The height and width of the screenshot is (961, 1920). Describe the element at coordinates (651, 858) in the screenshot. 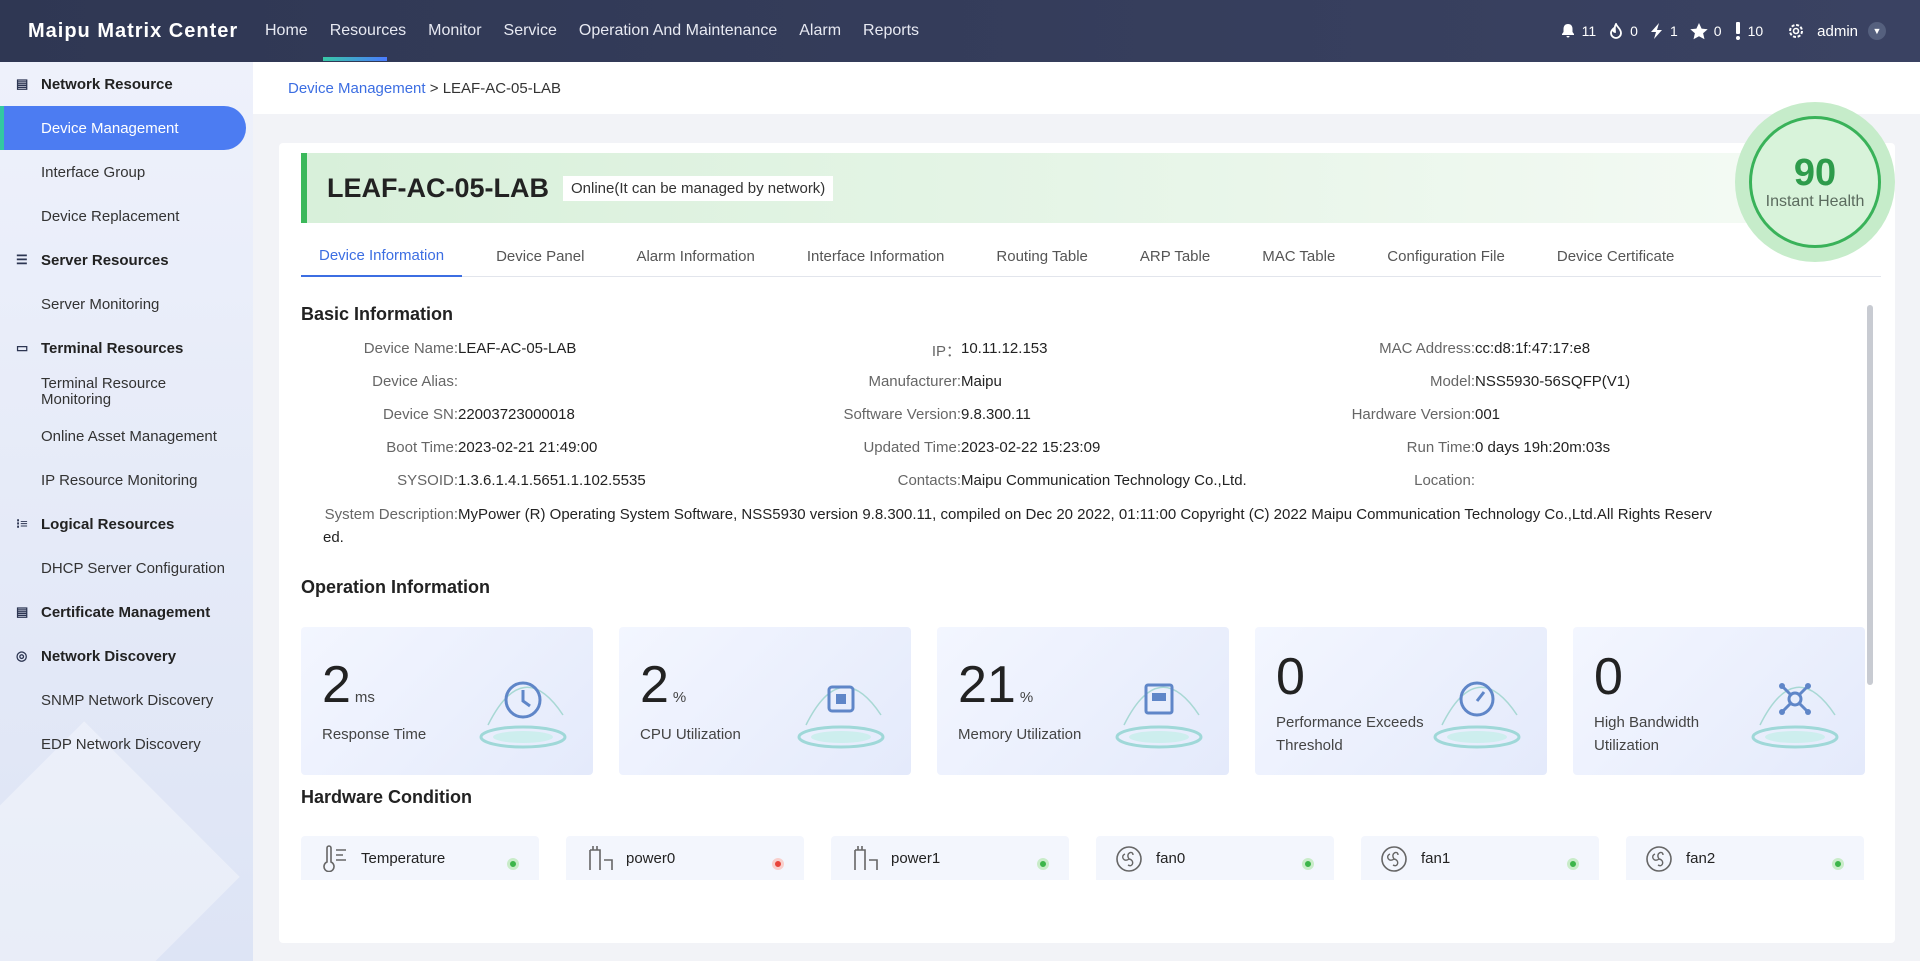

I see `hardware-name: power0` at that location.